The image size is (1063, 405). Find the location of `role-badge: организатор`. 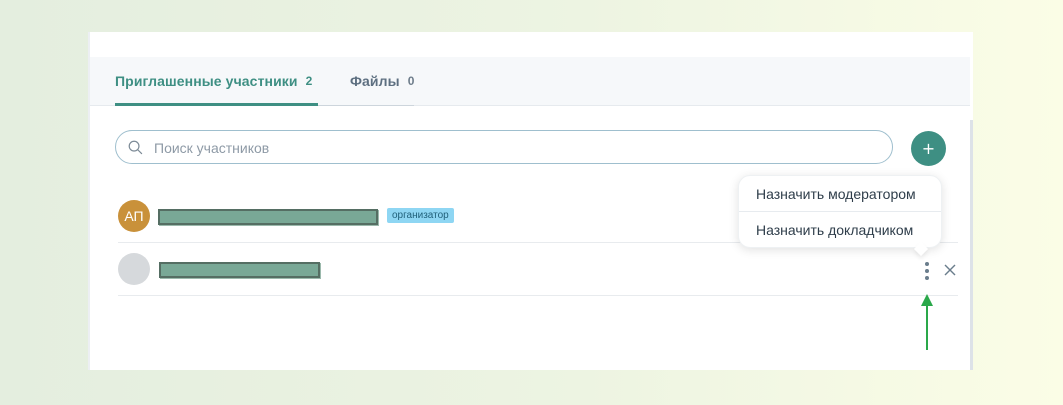

role-badge: организатор is located at coordinates (420, 215).